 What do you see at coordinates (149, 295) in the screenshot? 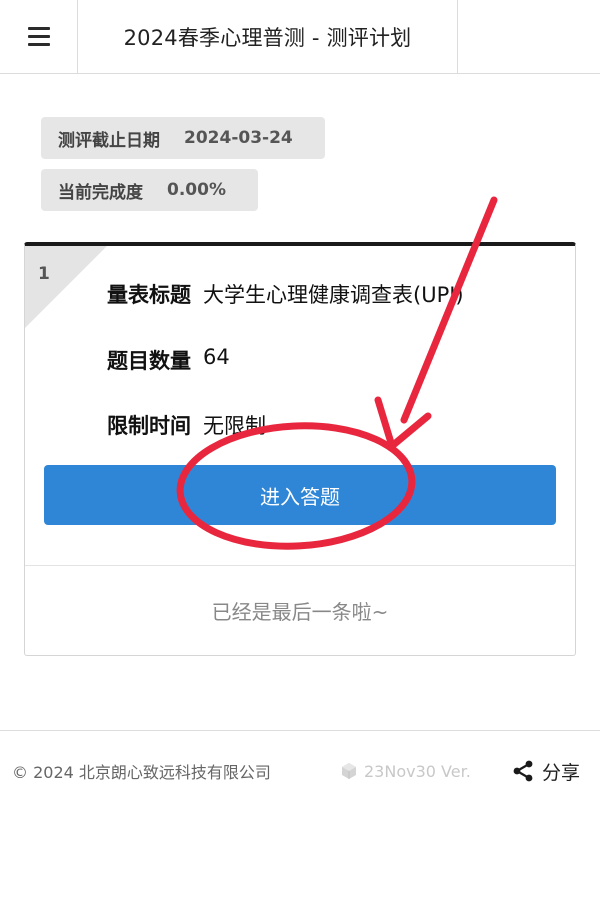
I see `scale-title-label: 量表标题` at bounding box center [149, 295].